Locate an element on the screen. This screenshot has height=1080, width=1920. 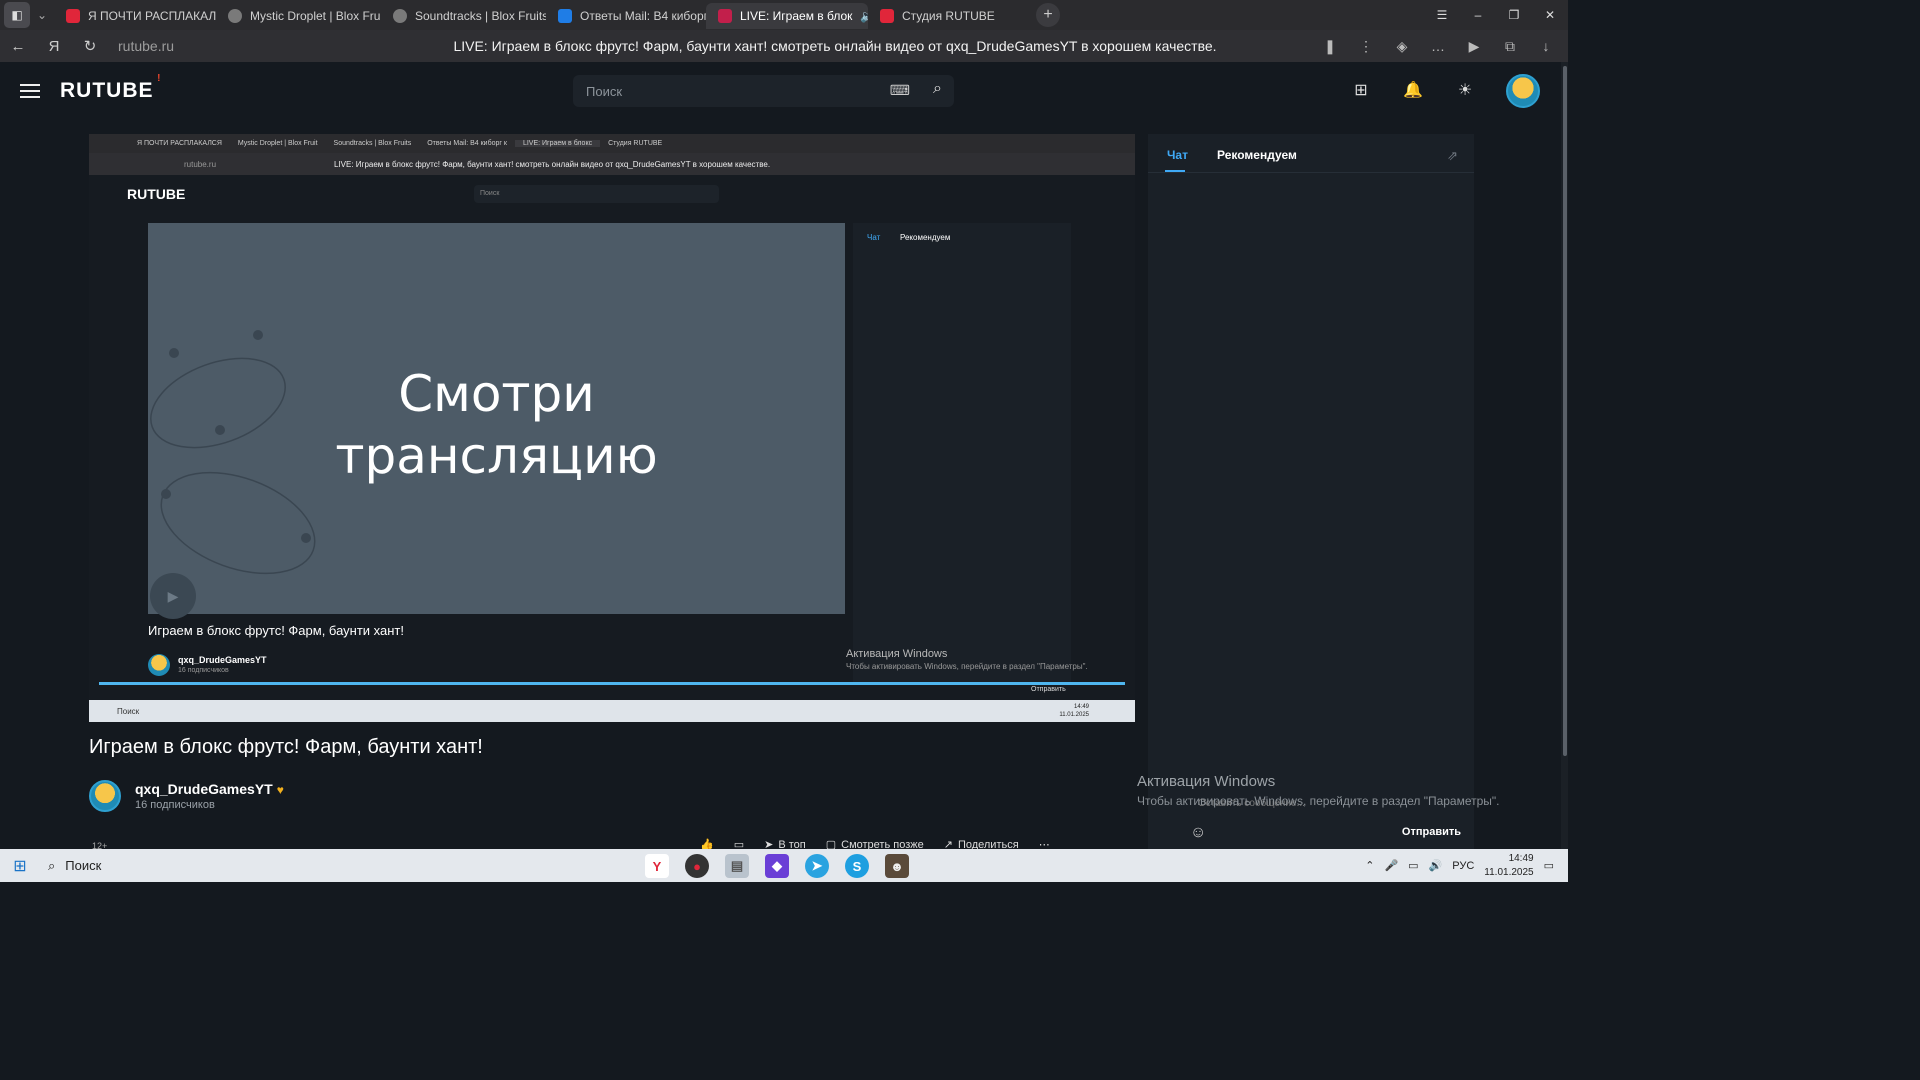
download-icon: ↓ is located at coordinates (1546, 46).